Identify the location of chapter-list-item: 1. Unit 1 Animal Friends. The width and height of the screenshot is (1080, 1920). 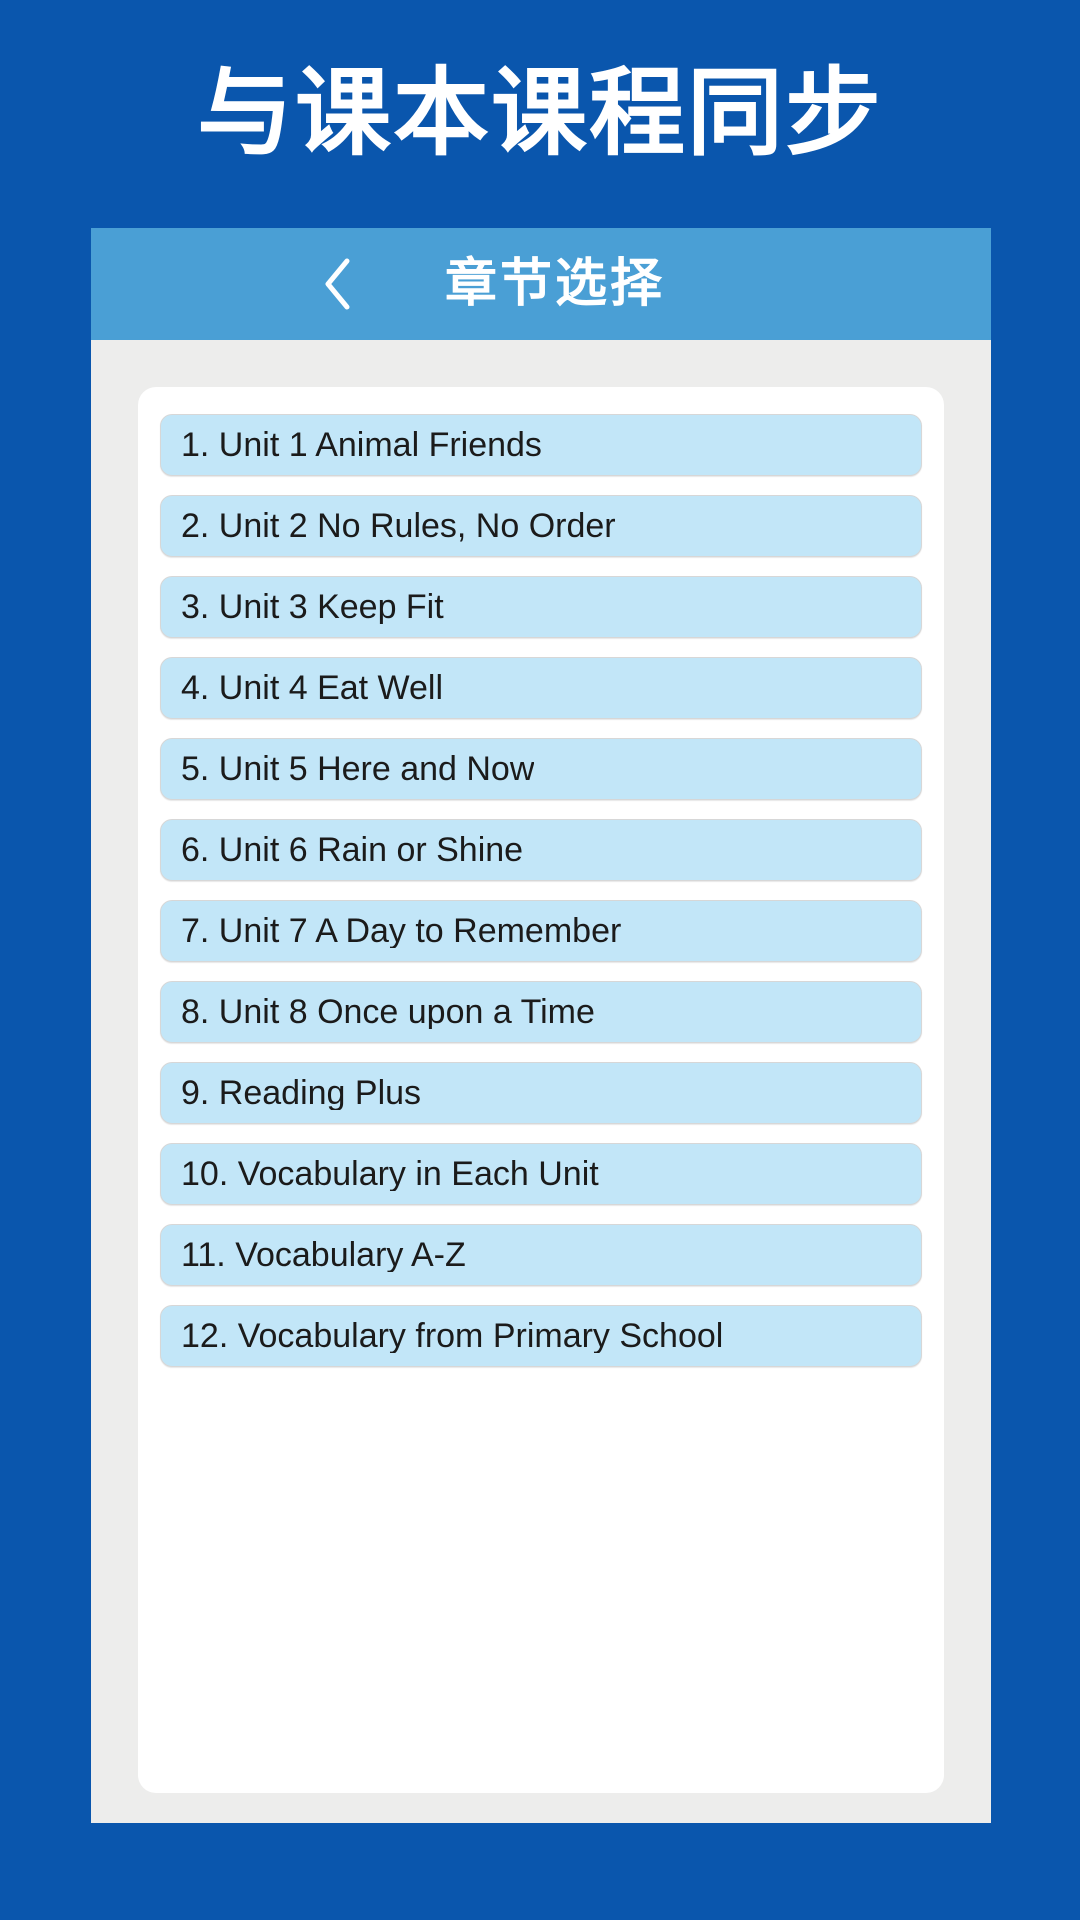
(541, 445).